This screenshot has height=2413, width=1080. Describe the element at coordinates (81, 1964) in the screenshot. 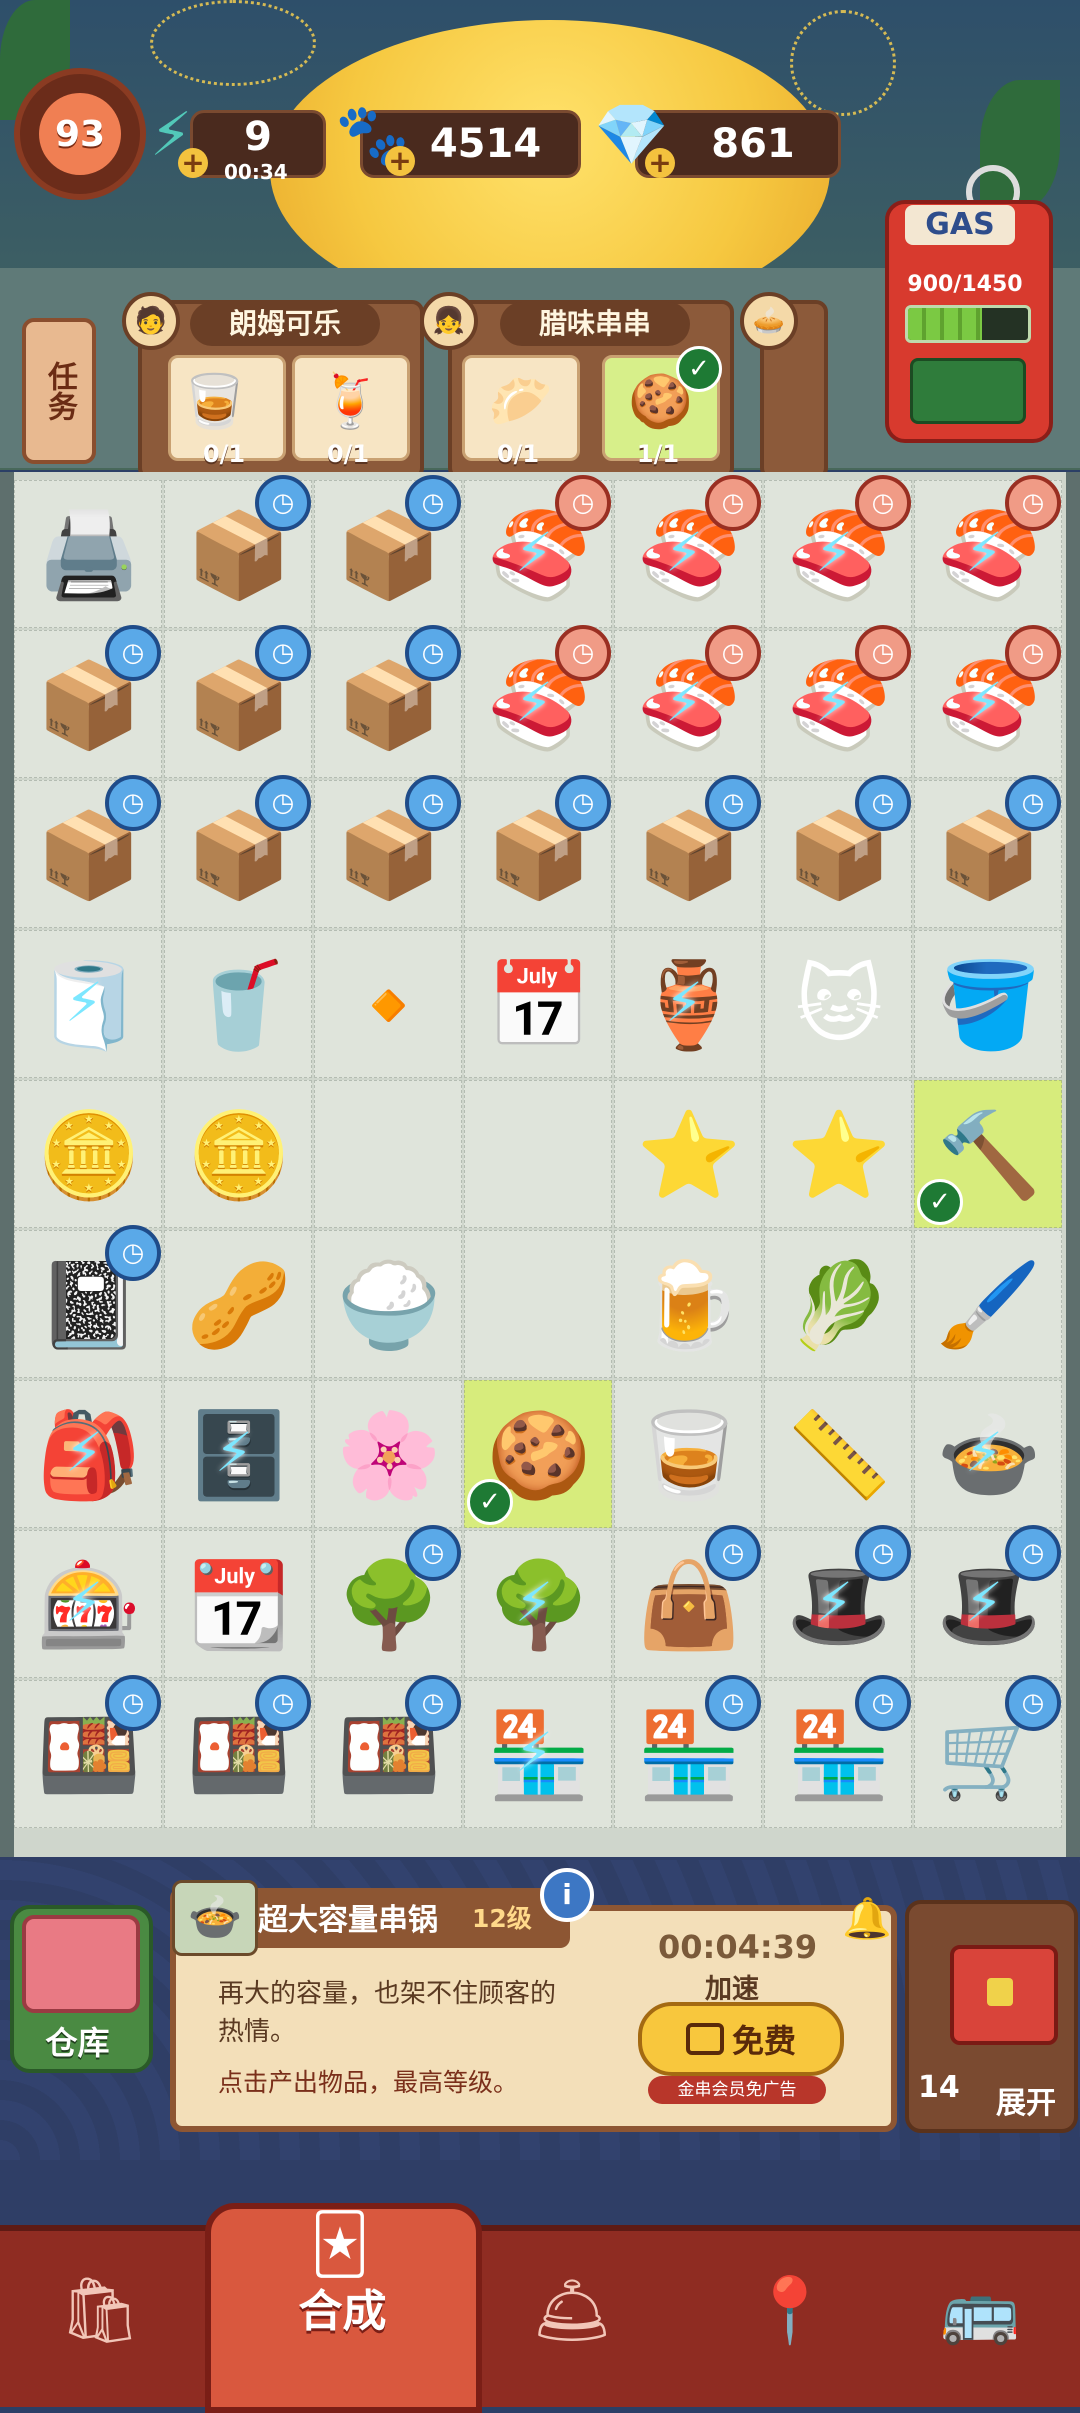

I see `storage-box-icon` at that location.